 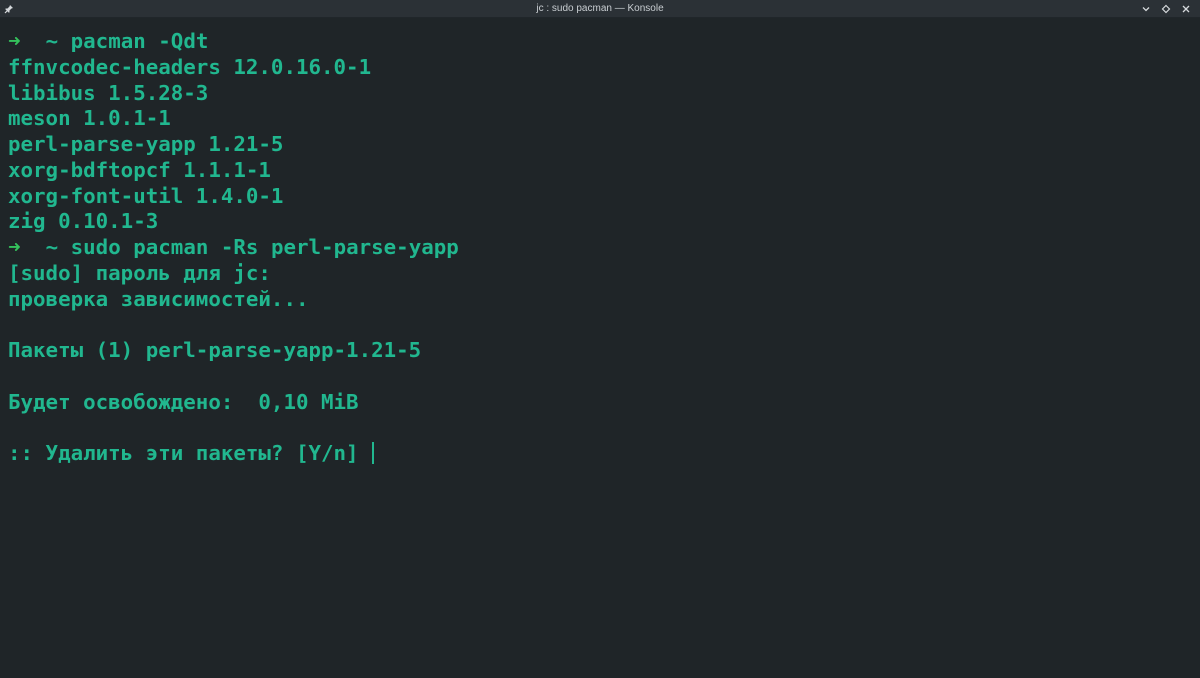 What do you see at coordinates (604, 94) in the screenshot?
I see `output-line: libibus 1.5.28-3` at bounding box center [604, 94].